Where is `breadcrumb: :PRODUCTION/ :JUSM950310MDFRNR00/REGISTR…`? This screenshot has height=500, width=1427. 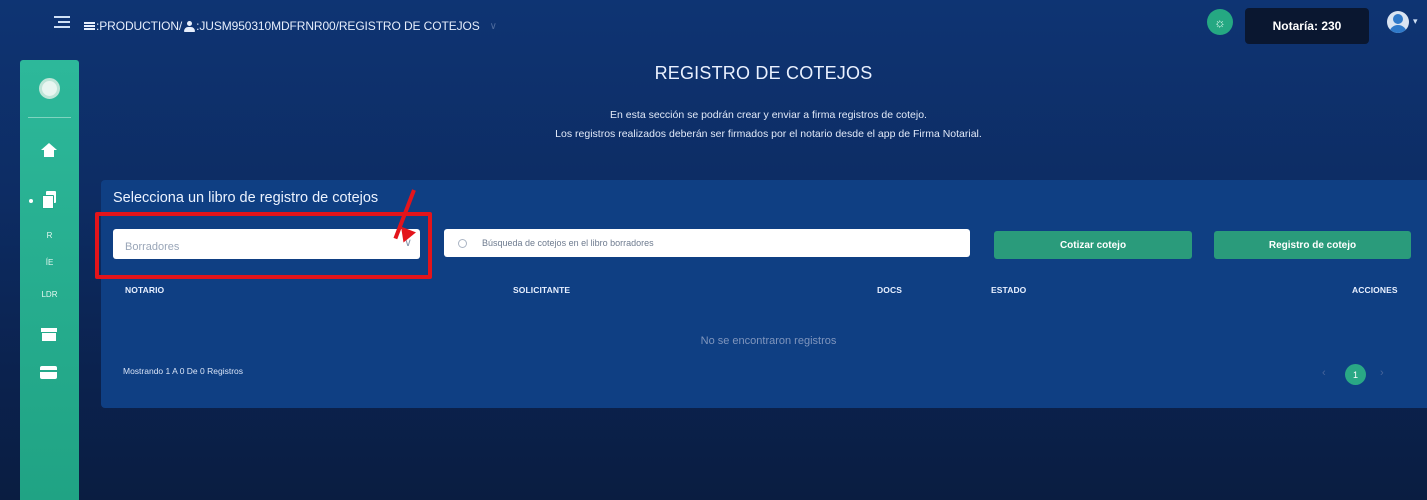 breadcrumb: :PRODUCTION/ :JUSM950310MDFRNR00/REGISTR… is located at coordinates (290, 26).